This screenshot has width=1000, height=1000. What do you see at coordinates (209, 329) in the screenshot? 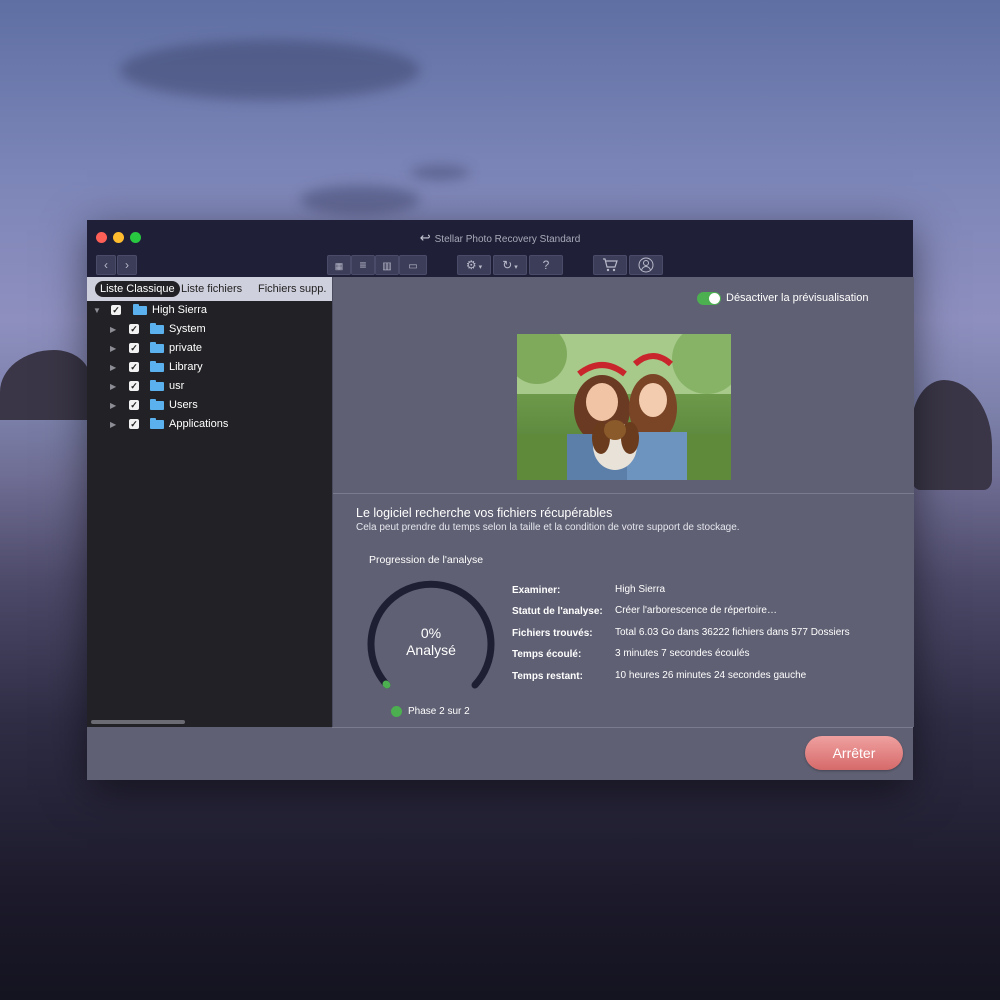
I see `tree-row-system: ▶ ✓ System` at bounding box center [209, 329].